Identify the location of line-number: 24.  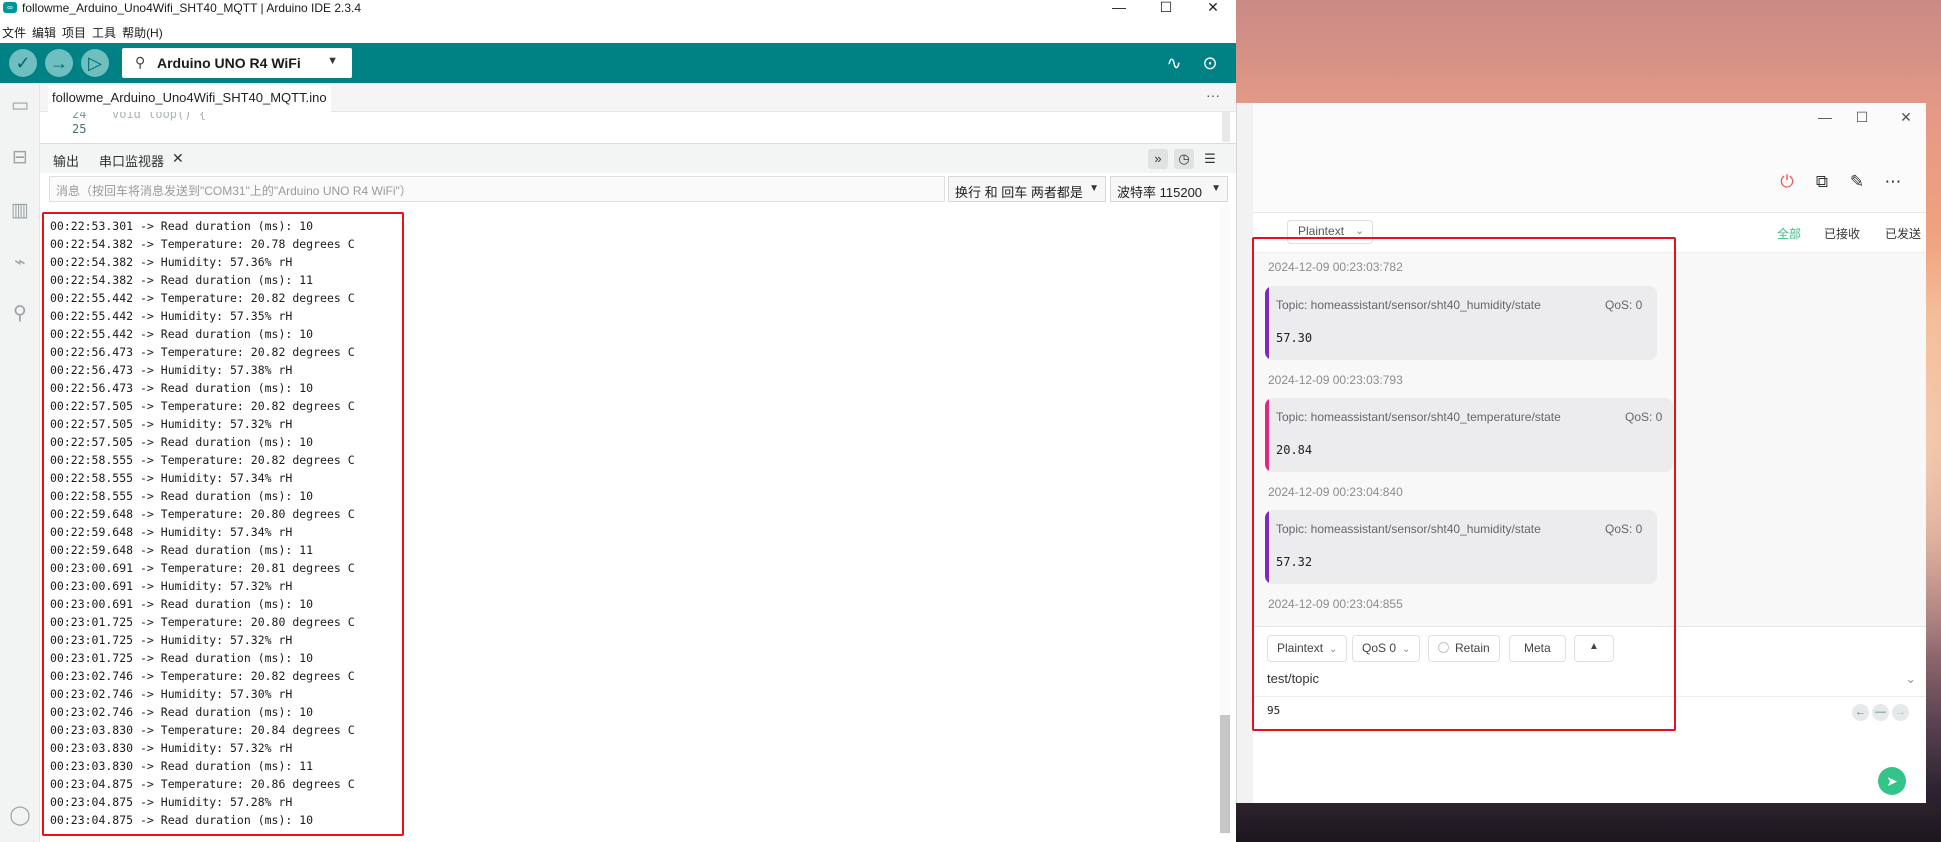
(79, 116).